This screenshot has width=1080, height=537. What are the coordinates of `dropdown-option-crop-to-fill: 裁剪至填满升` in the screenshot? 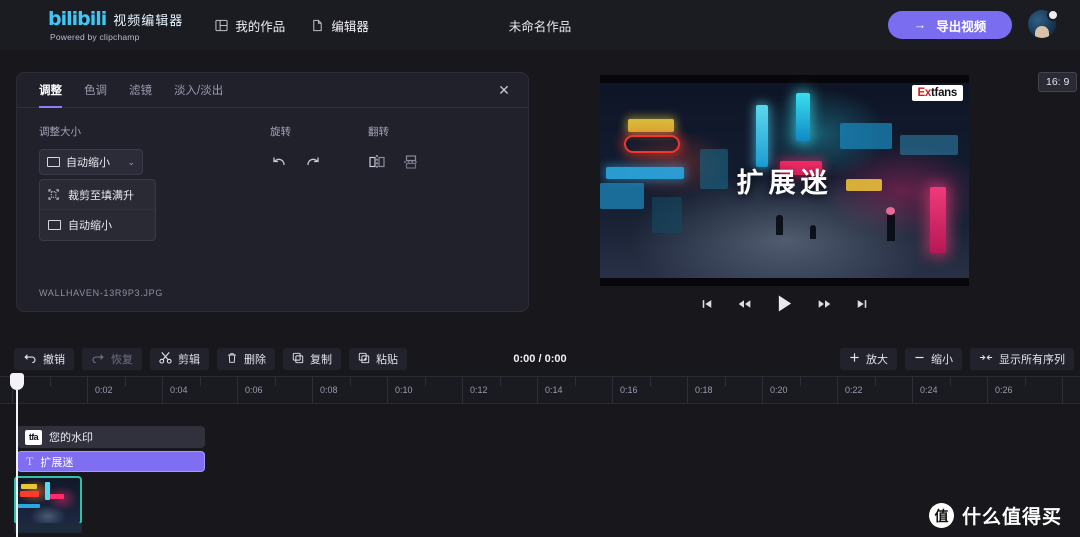 It's located at (97, 195).